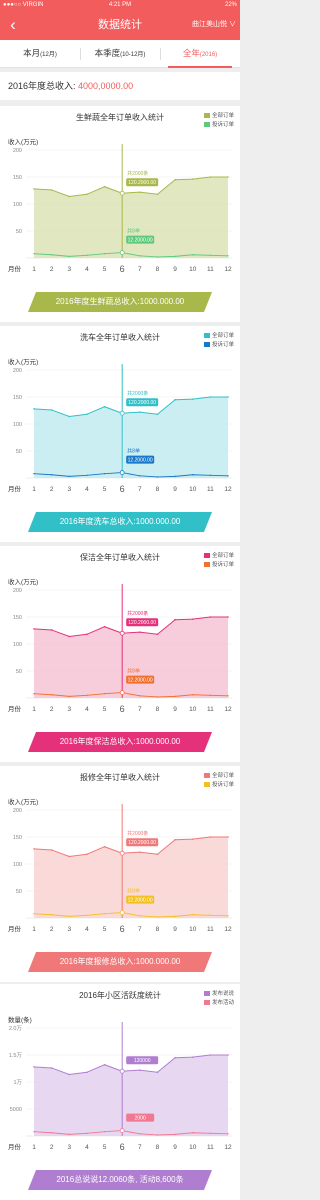  I want to click on location-selector: 曲江美山悦 ∨, so click(214, 25).